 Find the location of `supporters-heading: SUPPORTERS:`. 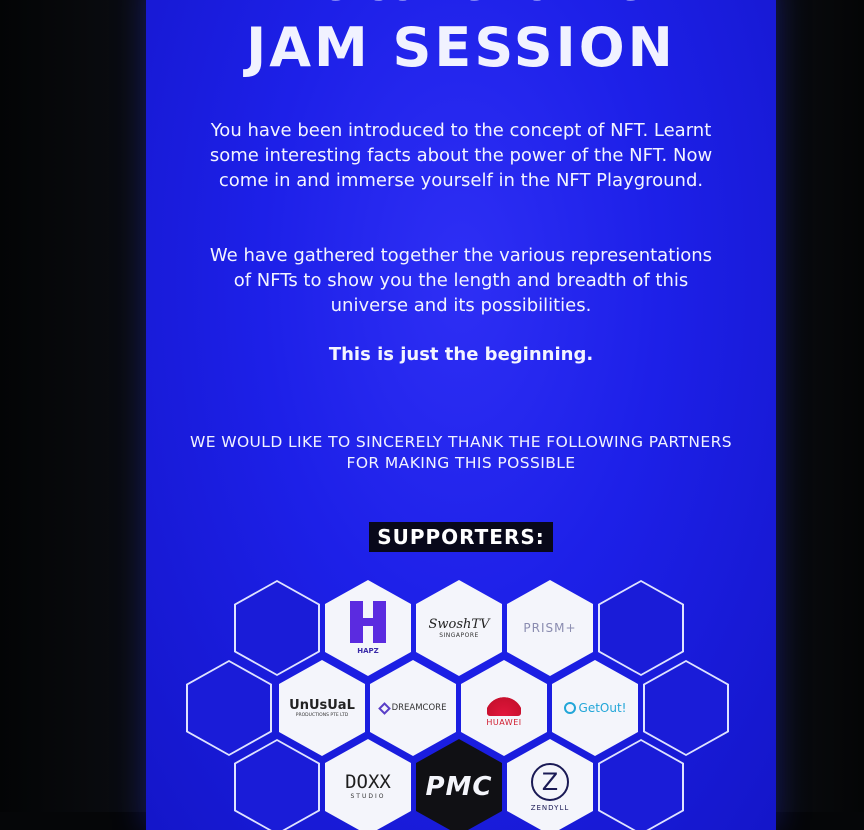

supporters-heading: SUPPORTERS: is located at coordinates (461, 537).